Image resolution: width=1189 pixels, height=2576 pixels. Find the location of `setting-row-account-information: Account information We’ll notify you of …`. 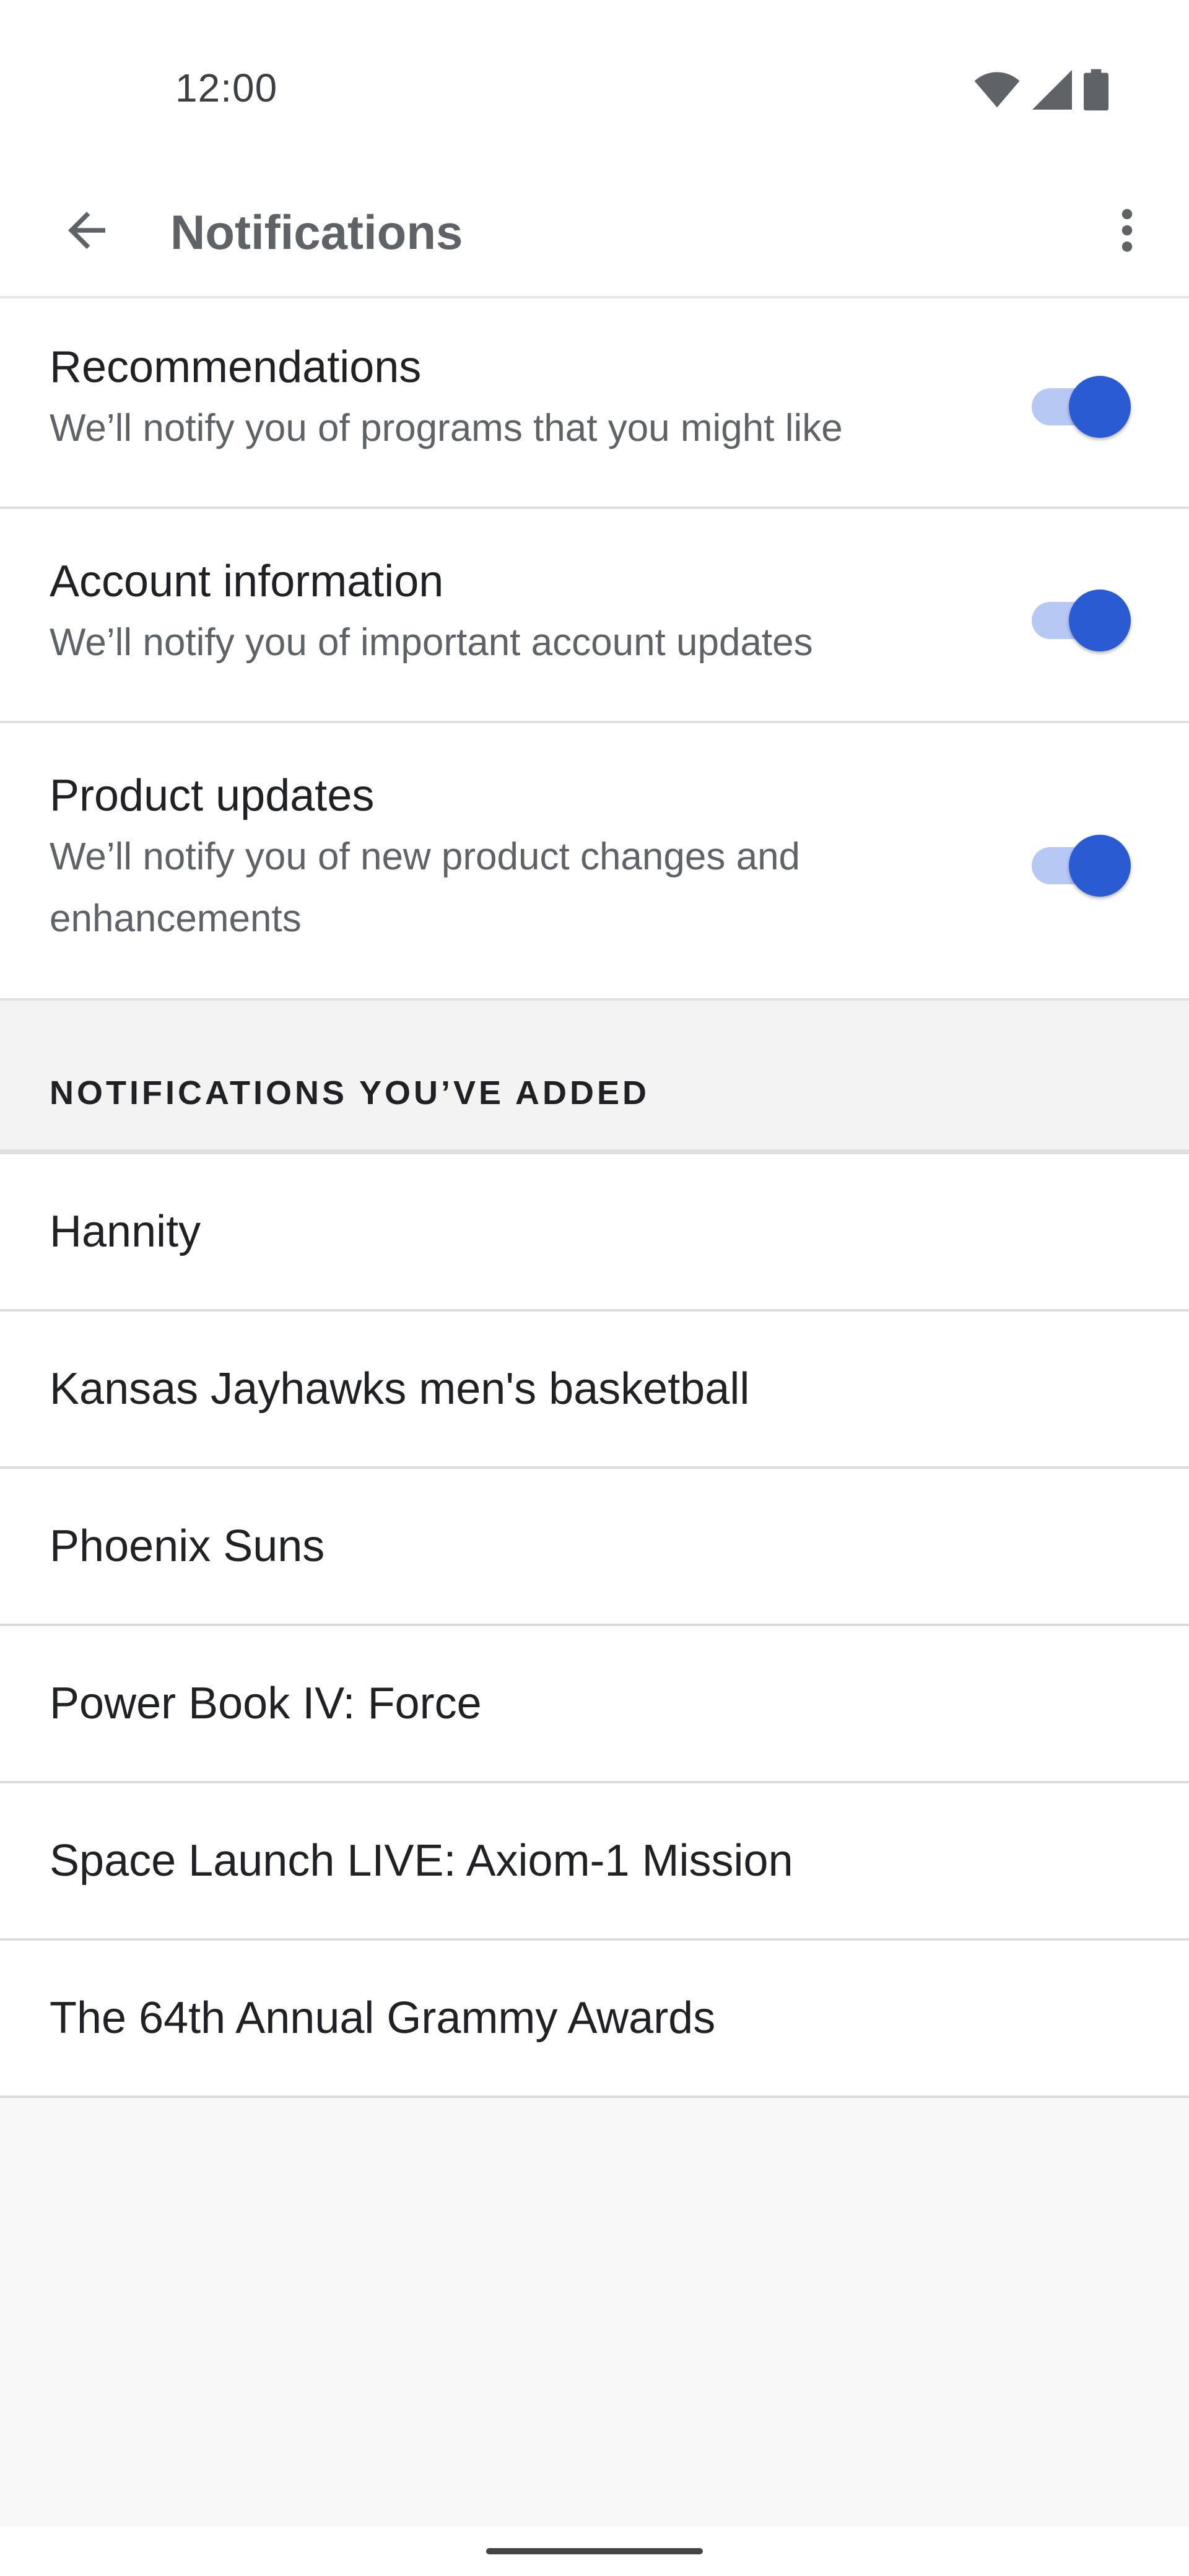

setting-row-account-information: Account information We’ll notify you of … is located at coordinates (594, 616).